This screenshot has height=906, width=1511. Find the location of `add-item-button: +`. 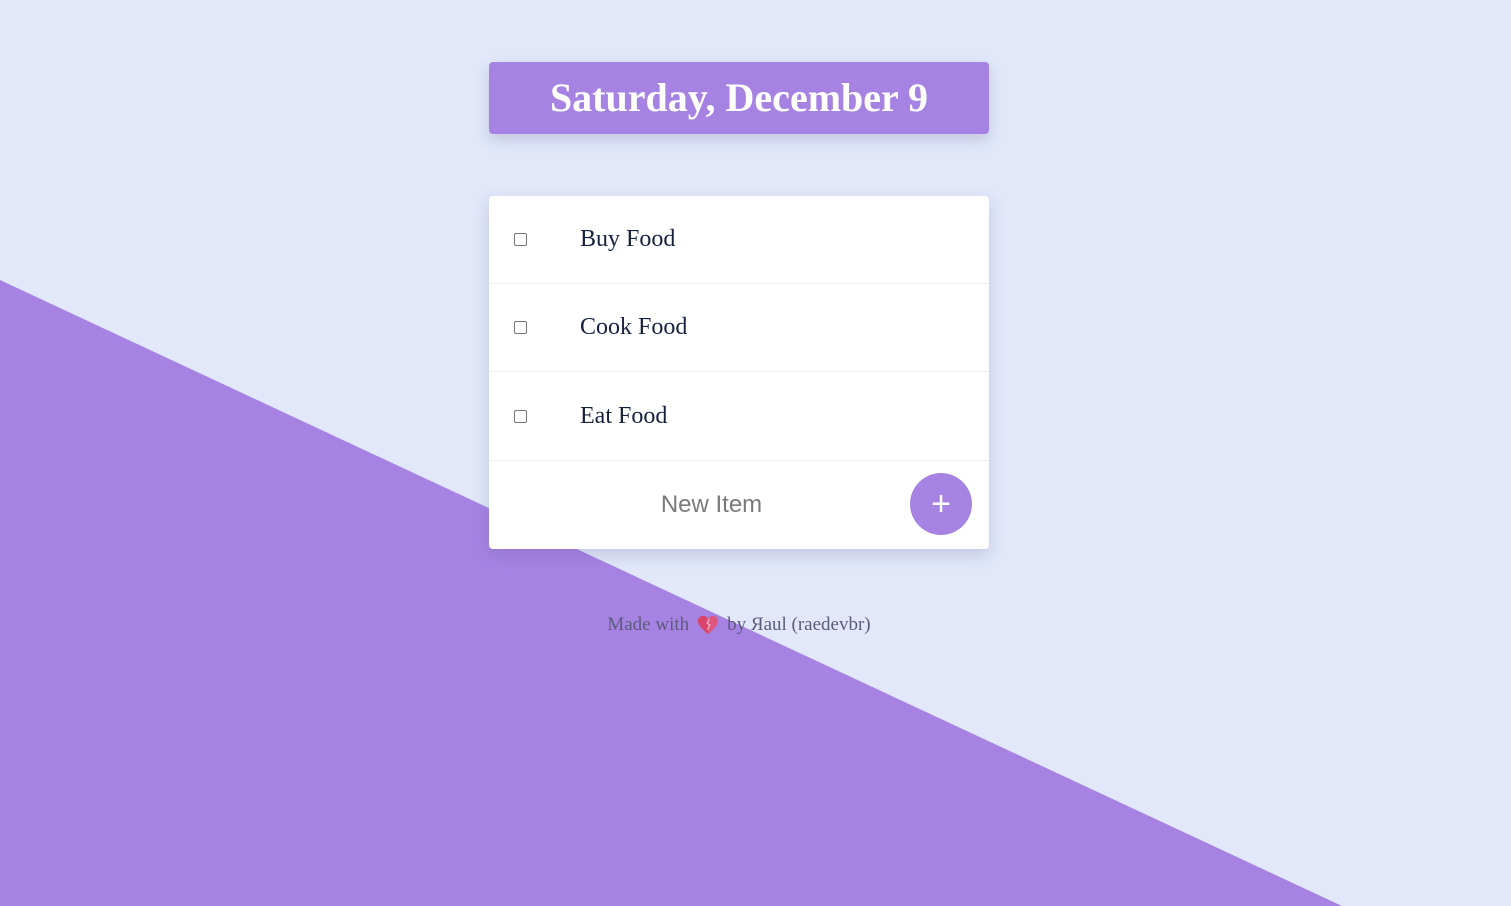

add-item-button: + is located at coordinates (941, 504).